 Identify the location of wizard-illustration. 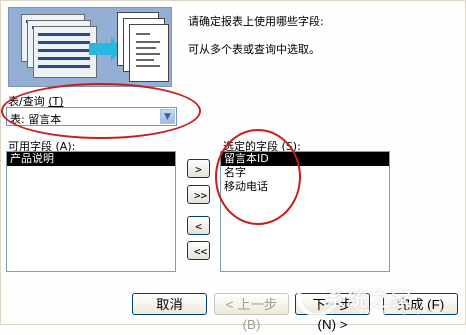
(90, 47).